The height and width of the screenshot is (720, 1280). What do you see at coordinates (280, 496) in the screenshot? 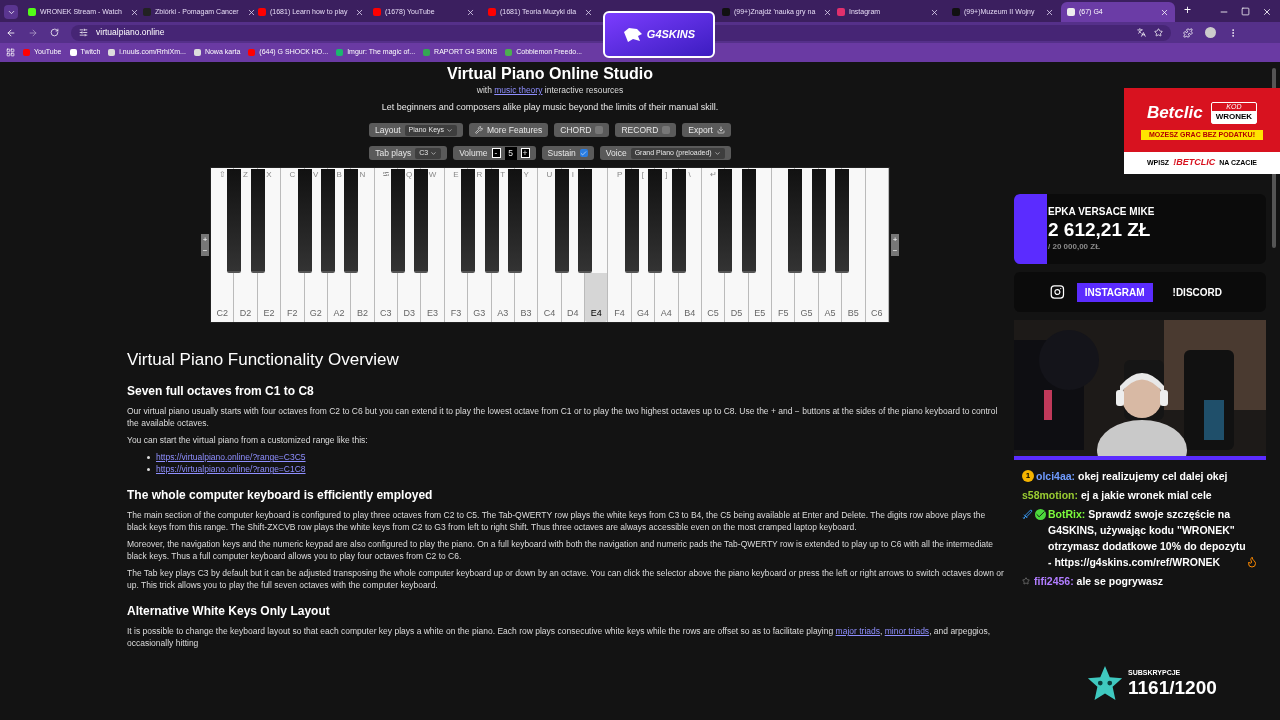
I see `section-heading: The whole computer keyboard is efficiently employed` at bounding box center [280, 496].